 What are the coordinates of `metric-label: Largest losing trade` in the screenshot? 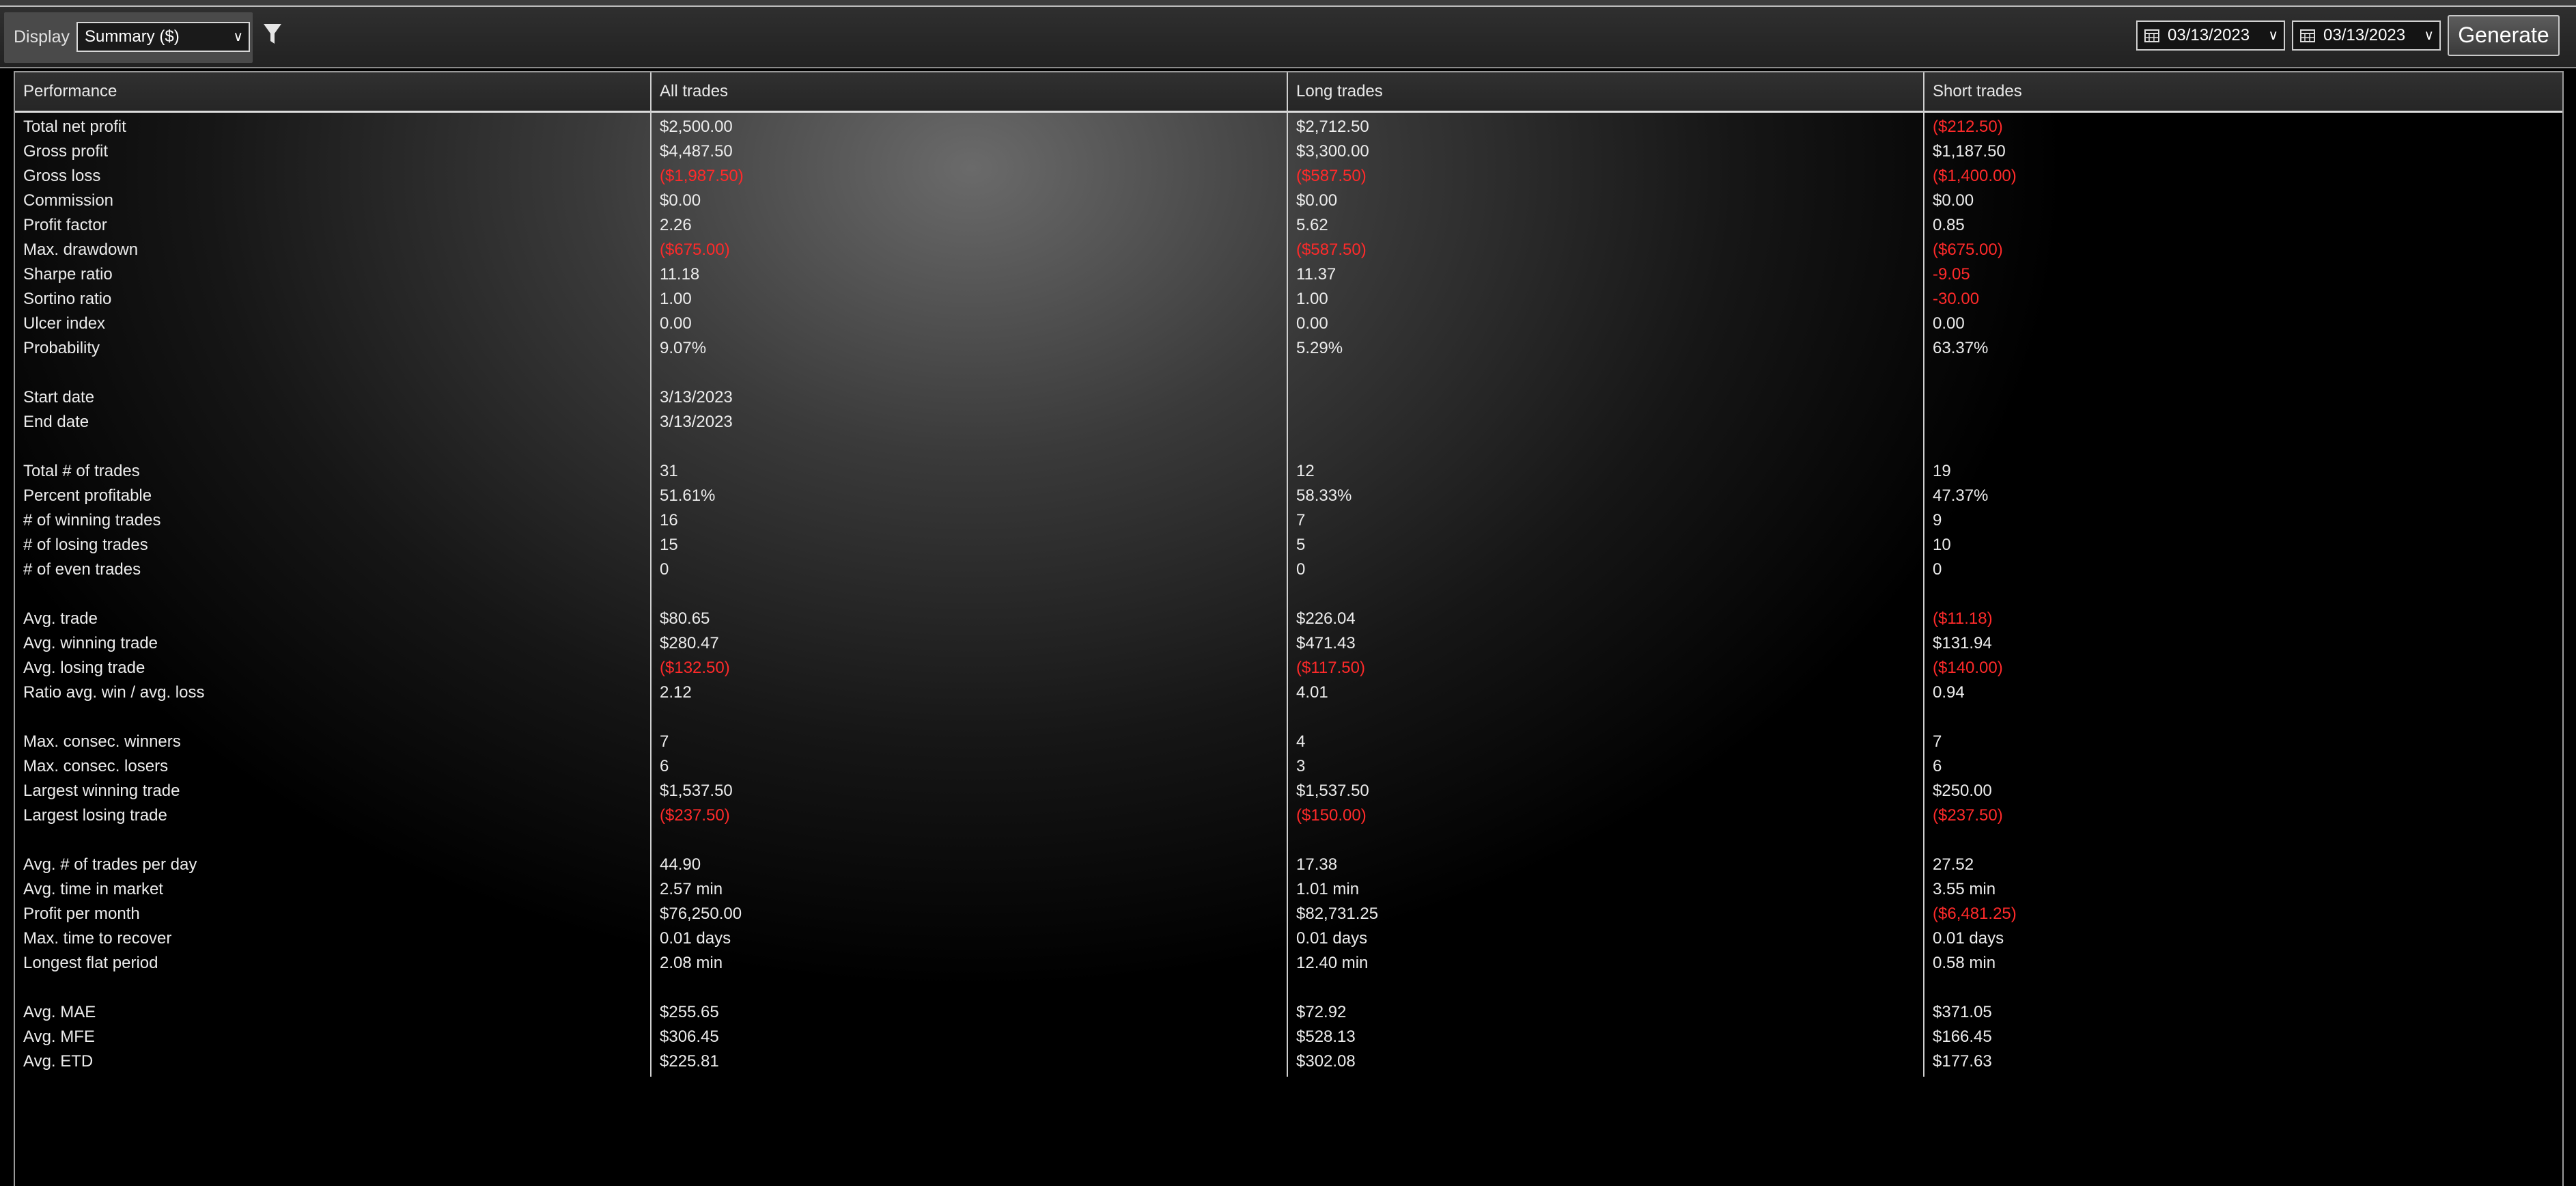 It's located at (95, 815).